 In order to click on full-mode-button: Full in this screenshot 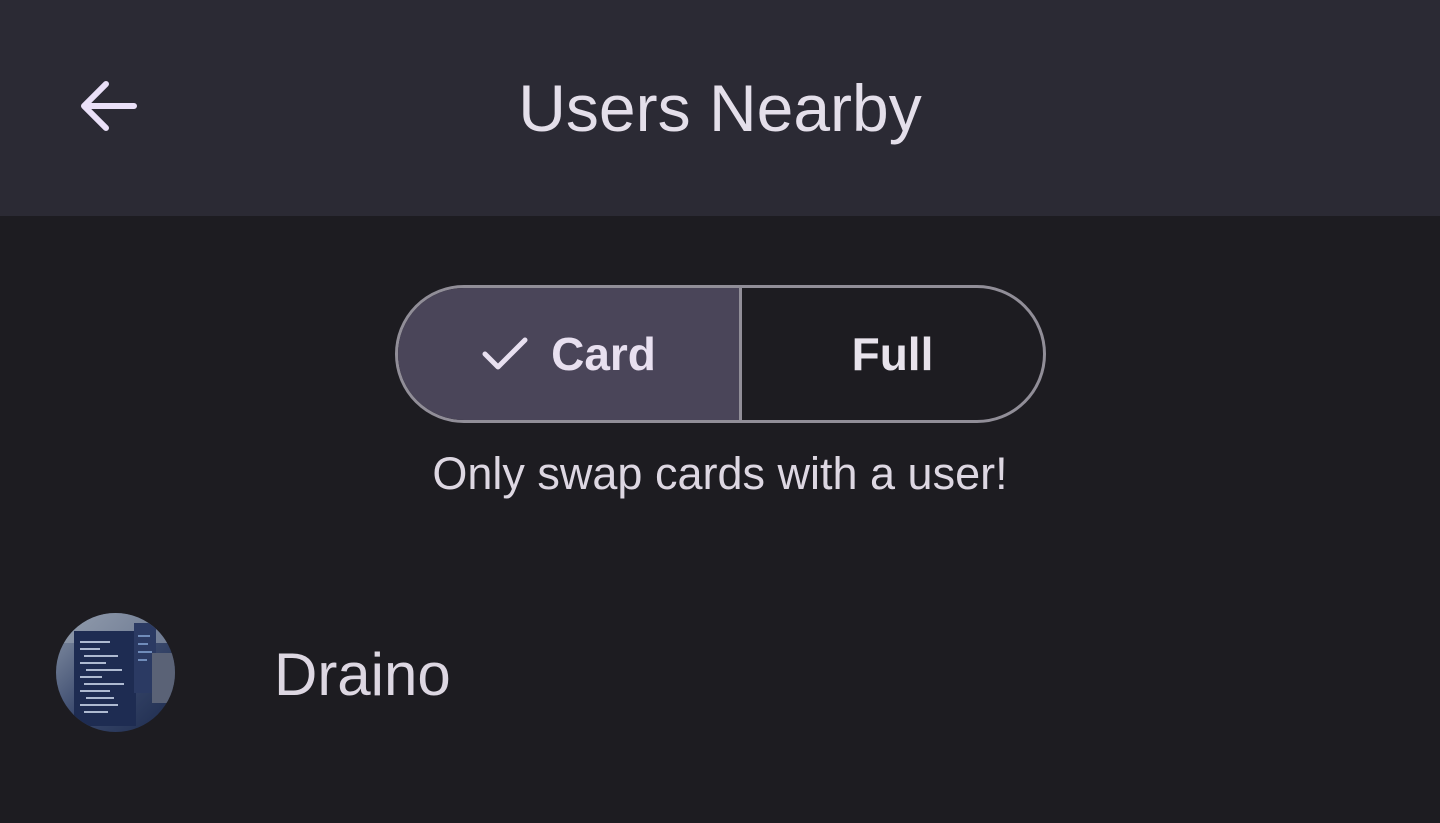, I will do `click(892, 354)`.